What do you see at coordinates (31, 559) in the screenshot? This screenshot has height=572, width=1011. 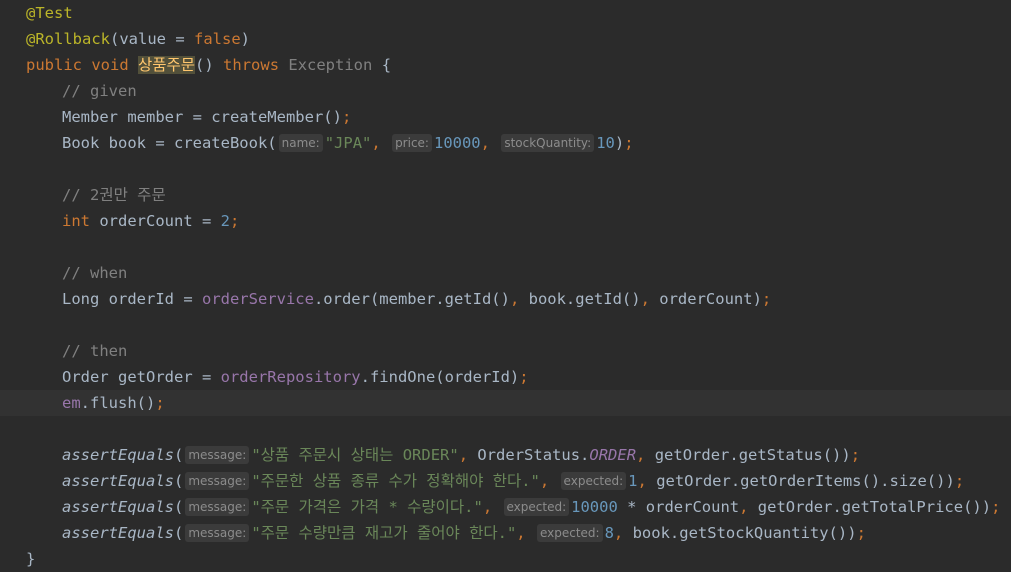 I see `code-token: }` at bounding box center [31, 559].